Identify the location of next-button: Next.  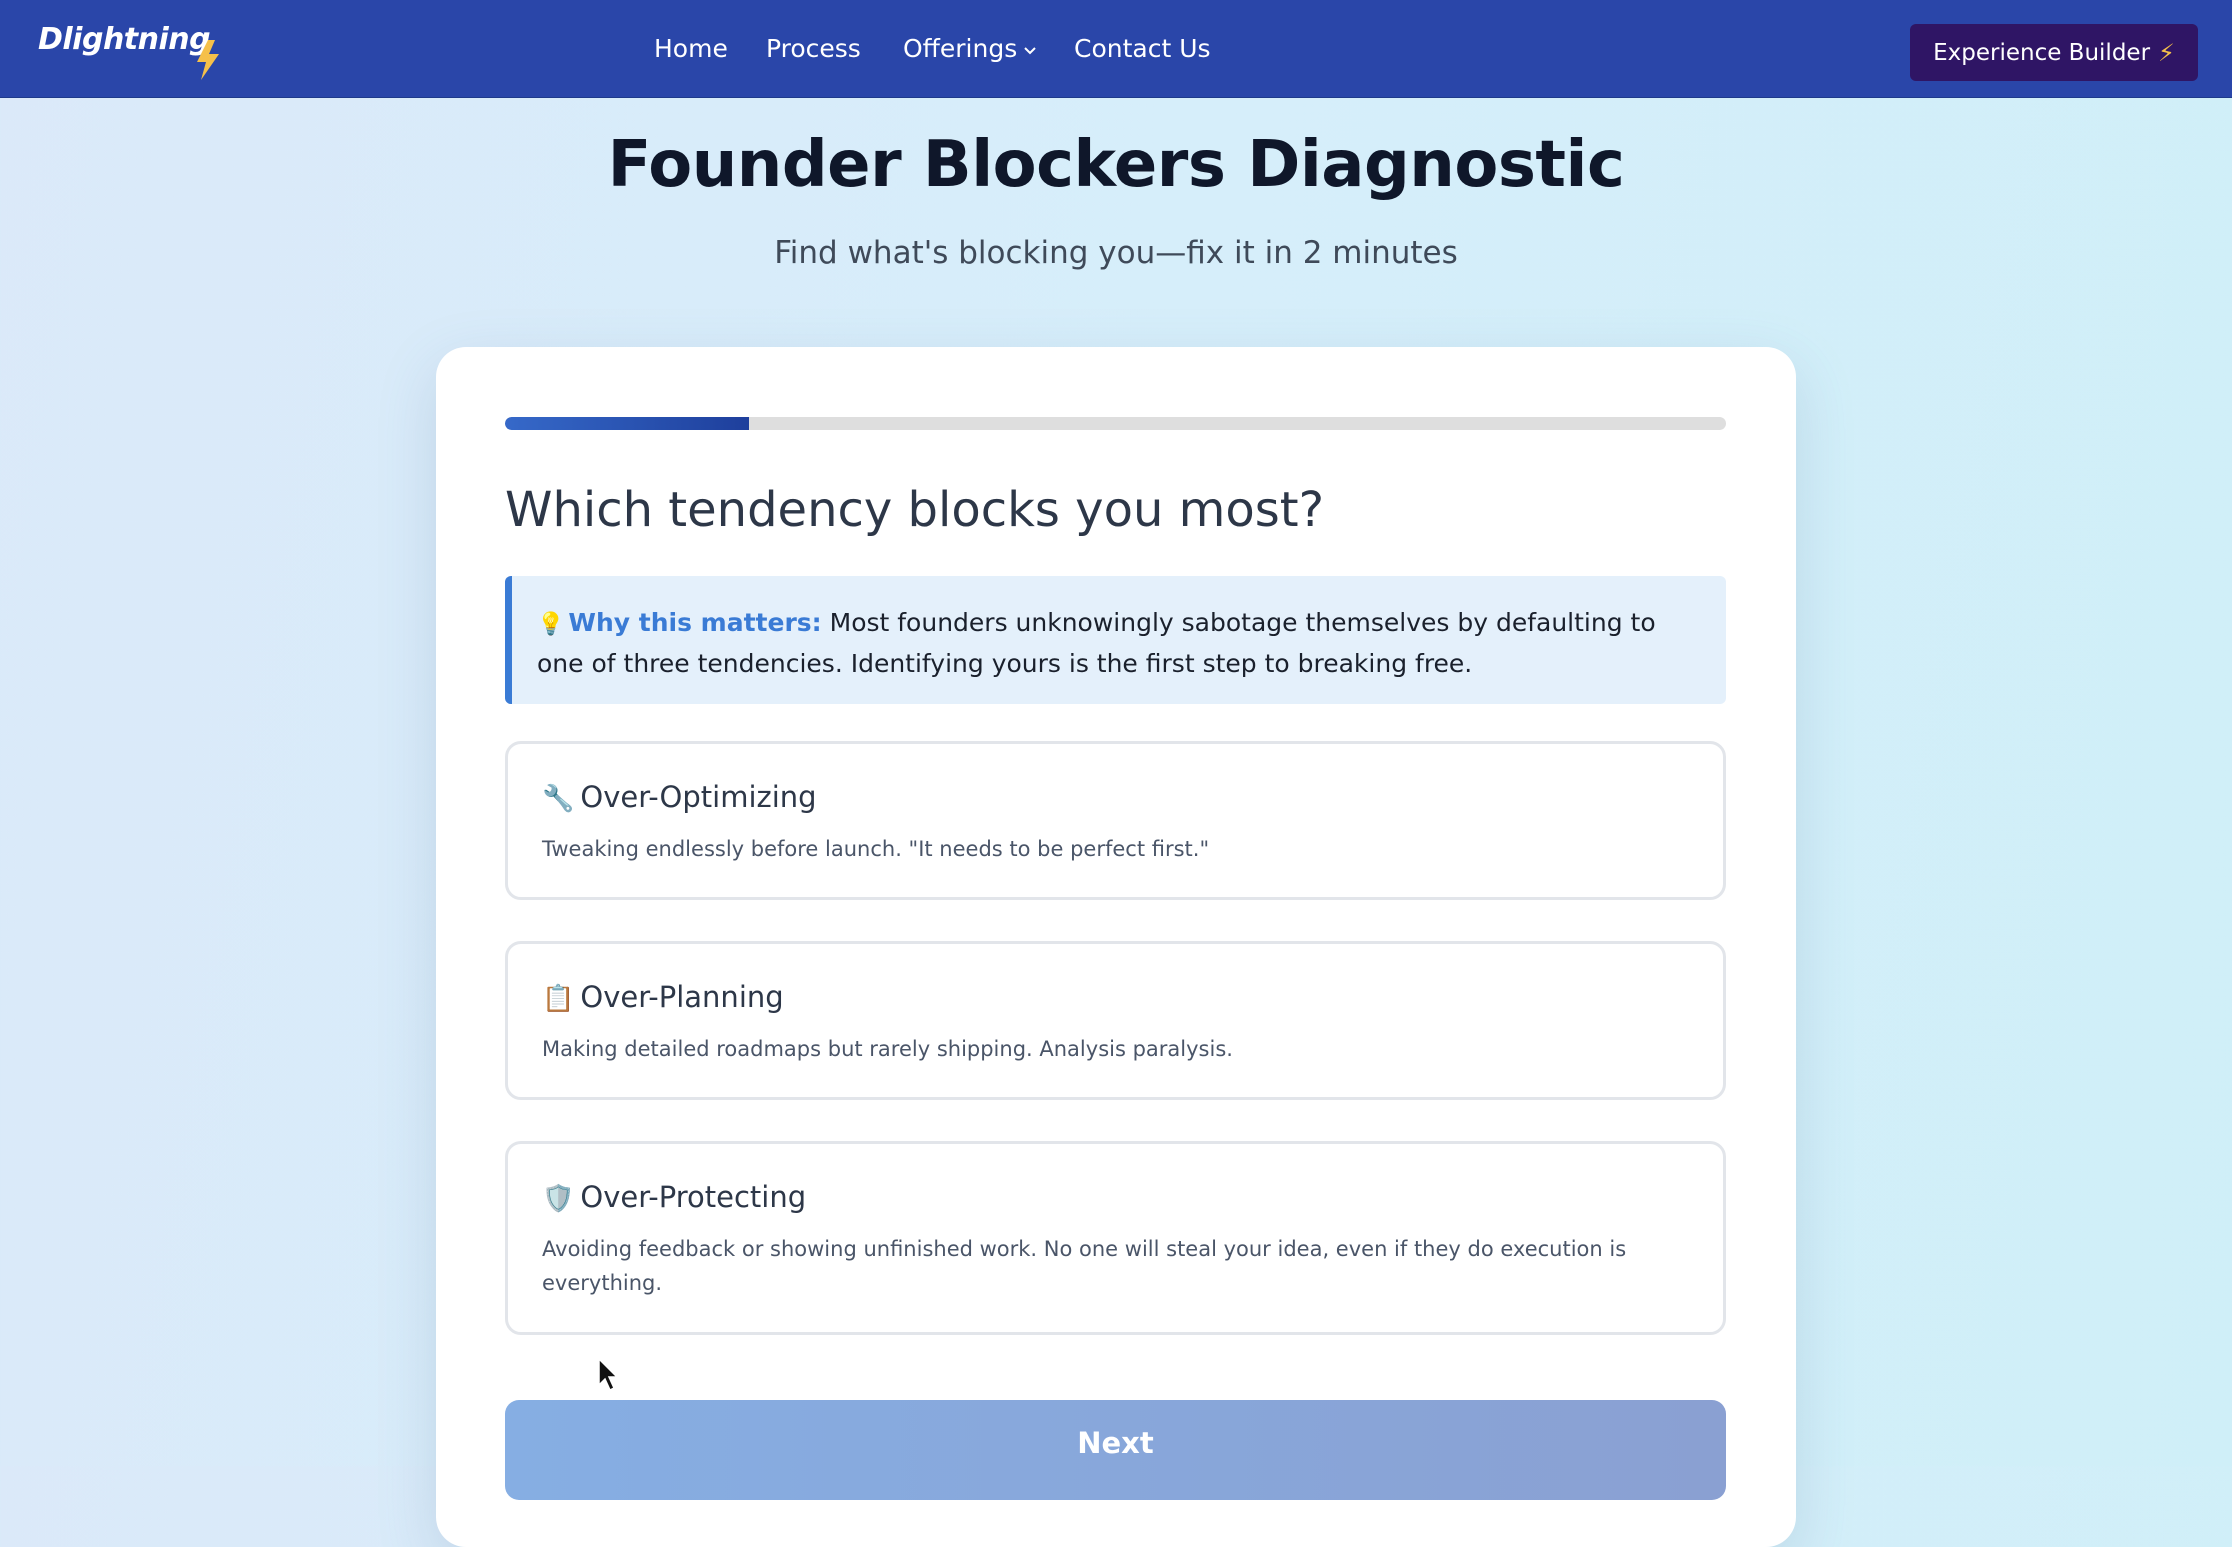
(1115, 1450).